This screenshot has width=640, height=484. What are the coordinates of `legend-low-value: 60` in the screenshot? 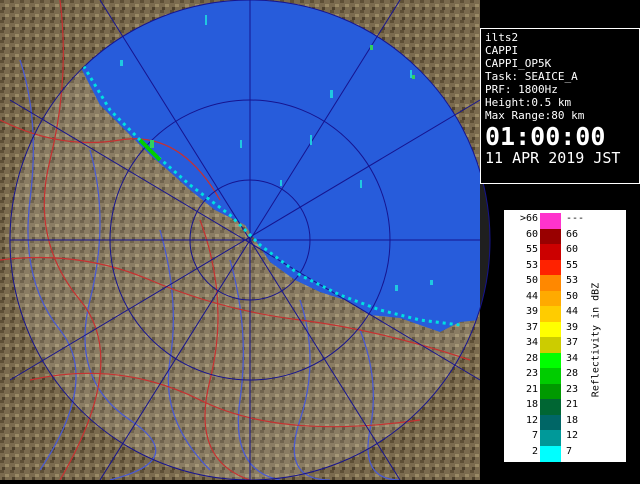 It's located at (531, 234).